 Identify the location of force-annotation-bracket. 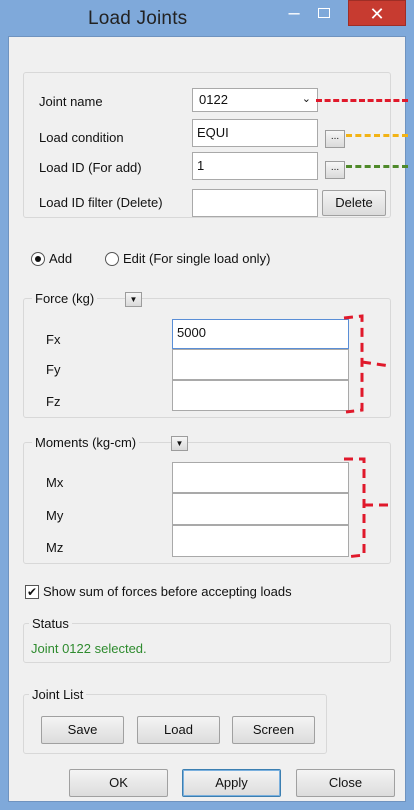
(367, 364).